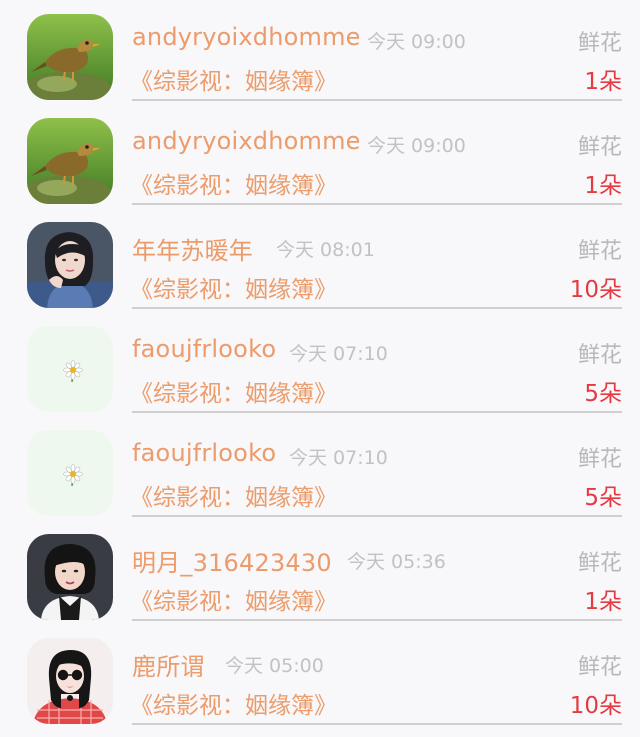 Image resolution: width=640 pixels, height=737 pixels. I want to click on list-item: 年年苏暖年 今天 08:01 鲜花 《综影视：姻缘簿》 10朵, so click(320, 260).